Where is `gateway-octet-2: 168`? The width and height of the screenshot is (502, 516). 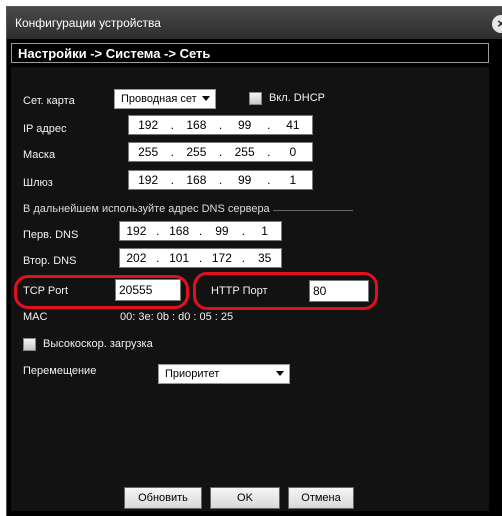 gateway-octet-2: 168 is located at coordinates (196, 180).